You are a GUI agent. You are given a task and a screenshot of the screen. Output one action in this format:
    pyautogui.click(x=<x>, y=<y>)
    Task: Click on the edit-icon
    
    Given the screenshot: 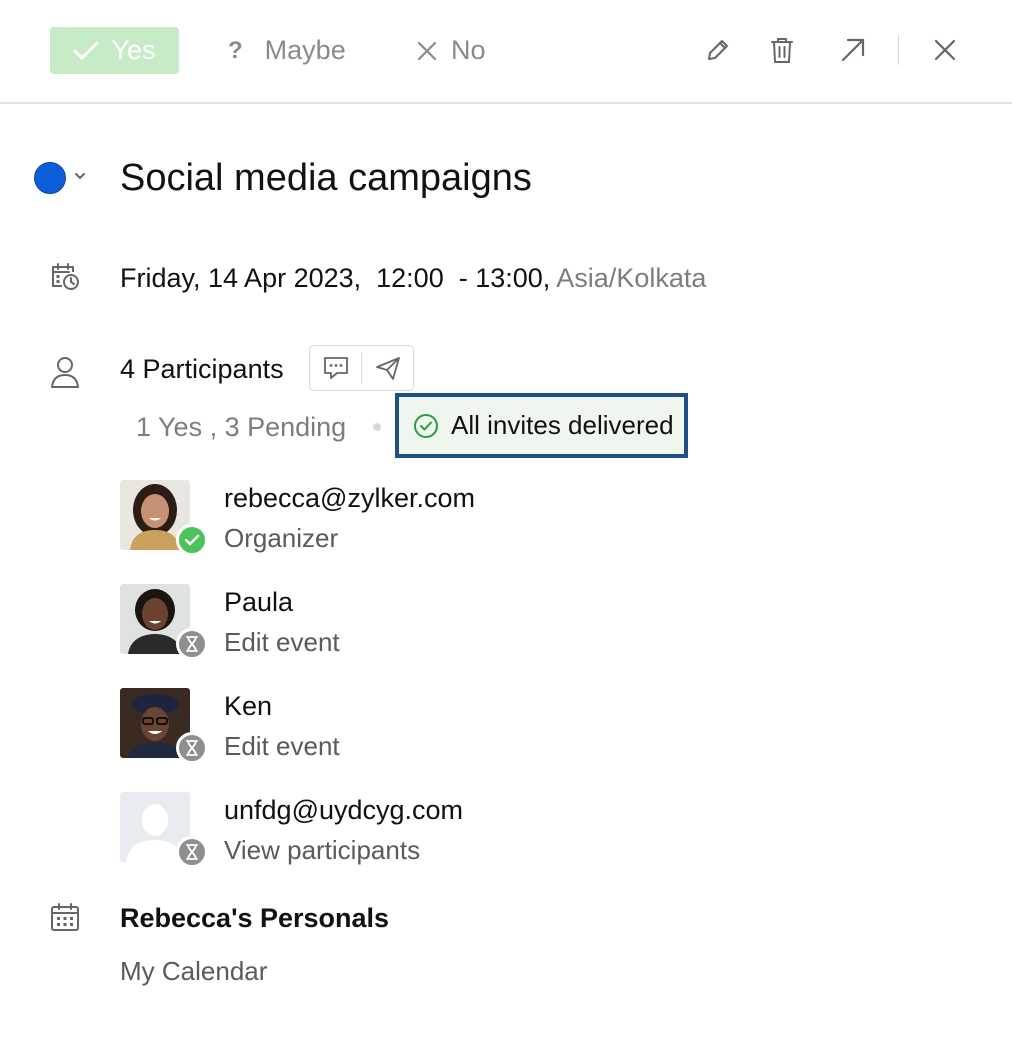 What is the action you would take?
    pyautogui.click(x=718, y=50)
    